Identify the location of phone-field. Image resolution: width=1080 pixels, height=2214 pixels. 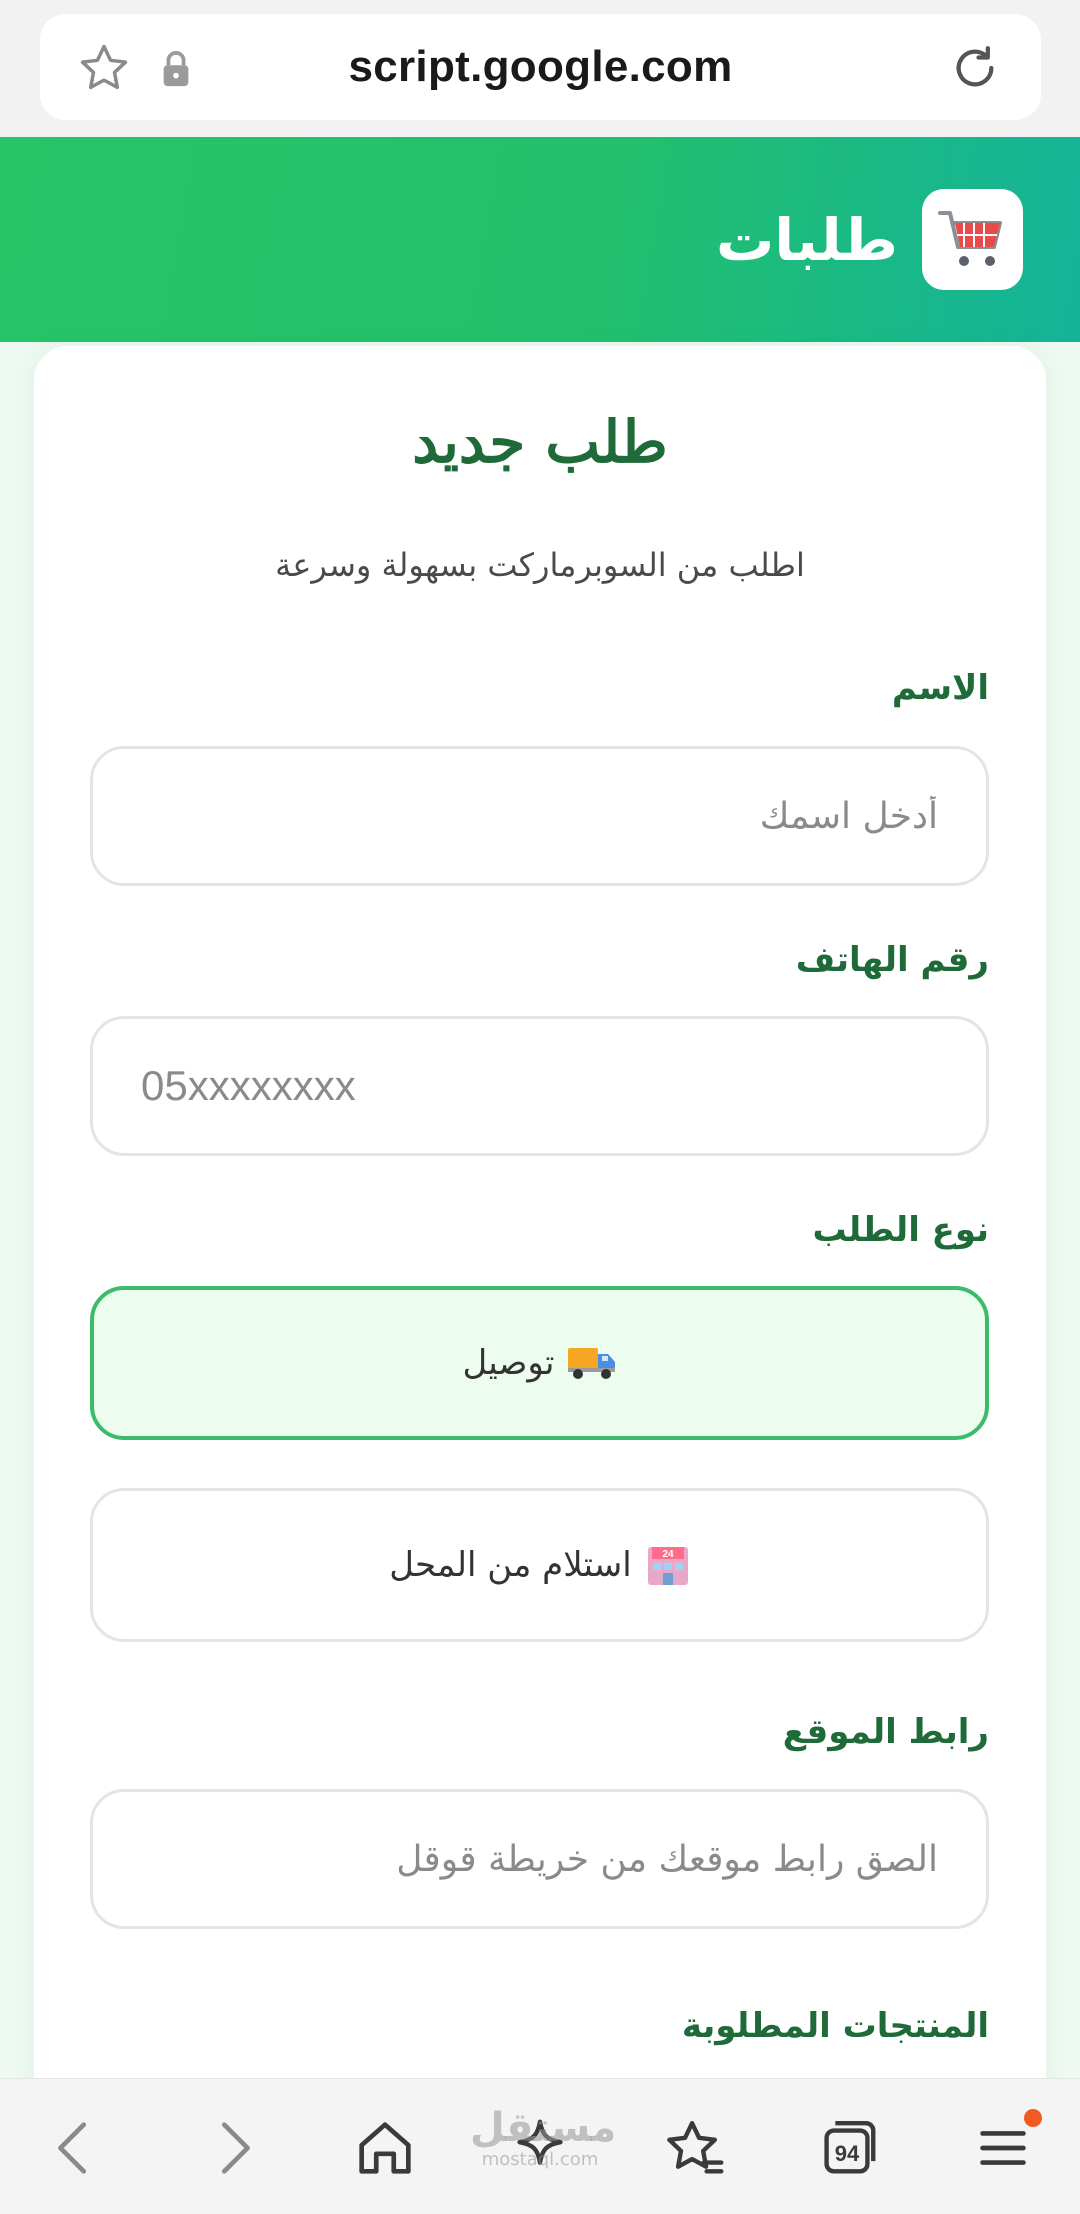
(539, 1086).